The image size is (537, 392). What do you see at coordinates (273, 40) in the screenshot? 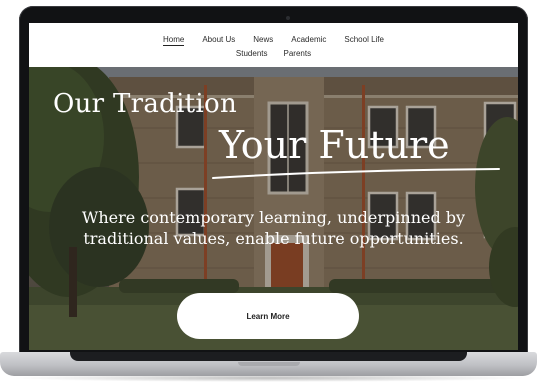
I see `nav-row-primary: Home About Us News Academic School Life` at bounding box center [273, 40].